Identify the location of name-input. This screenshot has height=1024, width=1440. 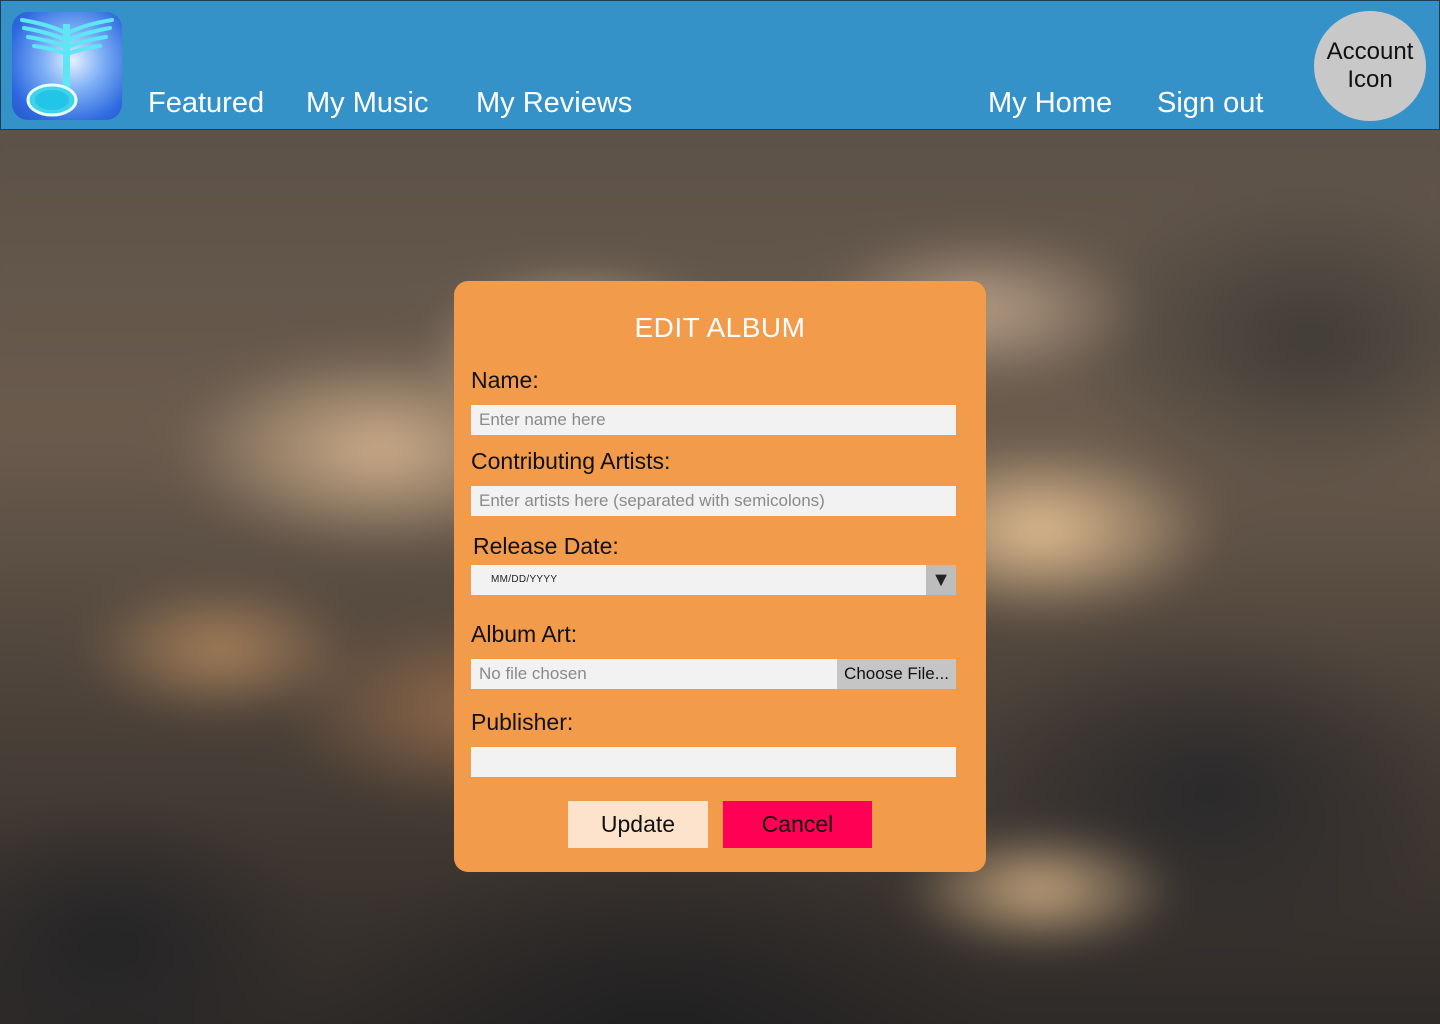
(713, 420).